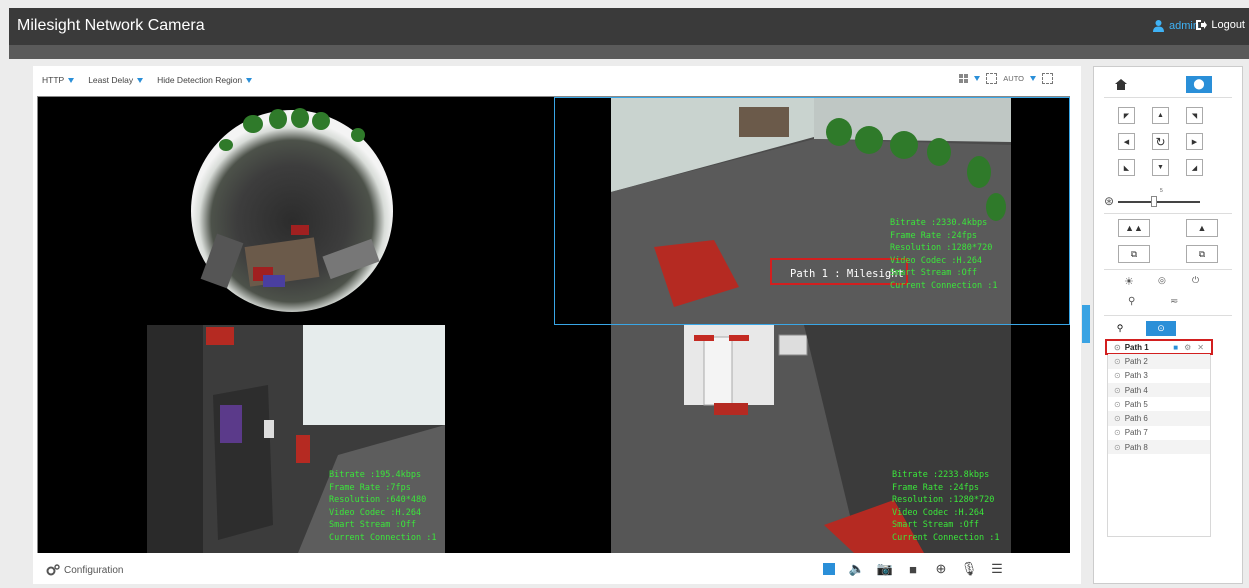 Image resolution: width=1249 pixels, height=588 pixels. I want to click on menu-icon: ≂, so click(1174, 301).